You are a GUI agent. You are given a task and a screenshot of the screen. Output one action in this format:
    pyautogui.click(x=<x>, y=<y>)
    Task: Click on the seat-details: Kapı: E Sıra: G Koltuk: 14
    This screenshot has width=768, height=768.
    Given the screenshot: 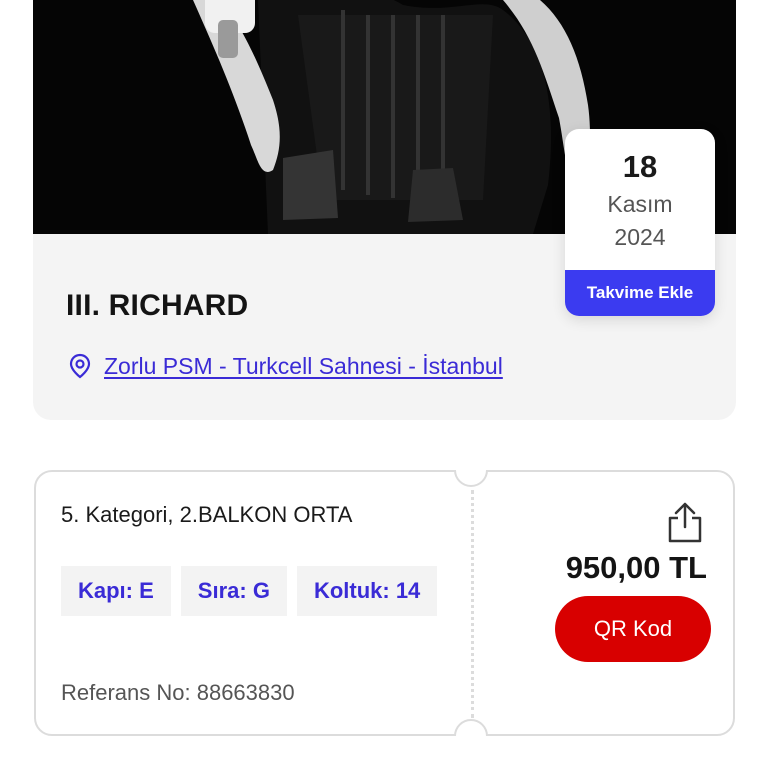 What is the action you would take?
    pyautogui.click(x=249, y=591)
    